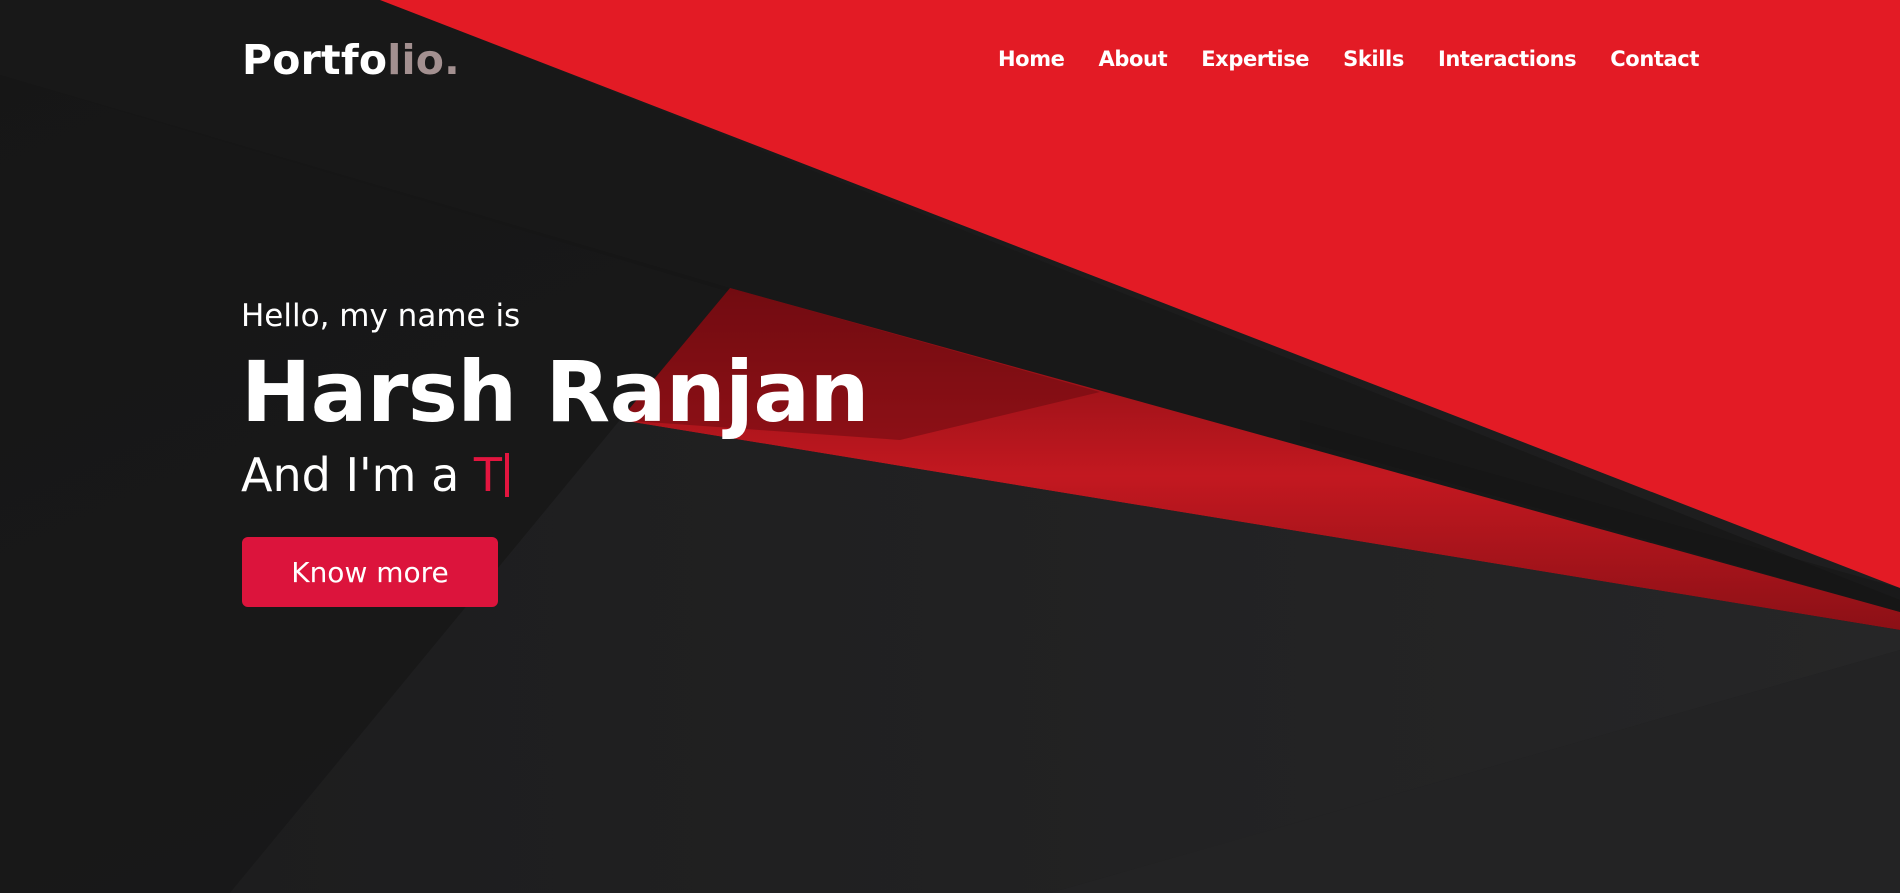  What do you see at coordinates (507, 475) in the screenshot?
I see `typing-cursor` at bounding box center [507, 475].